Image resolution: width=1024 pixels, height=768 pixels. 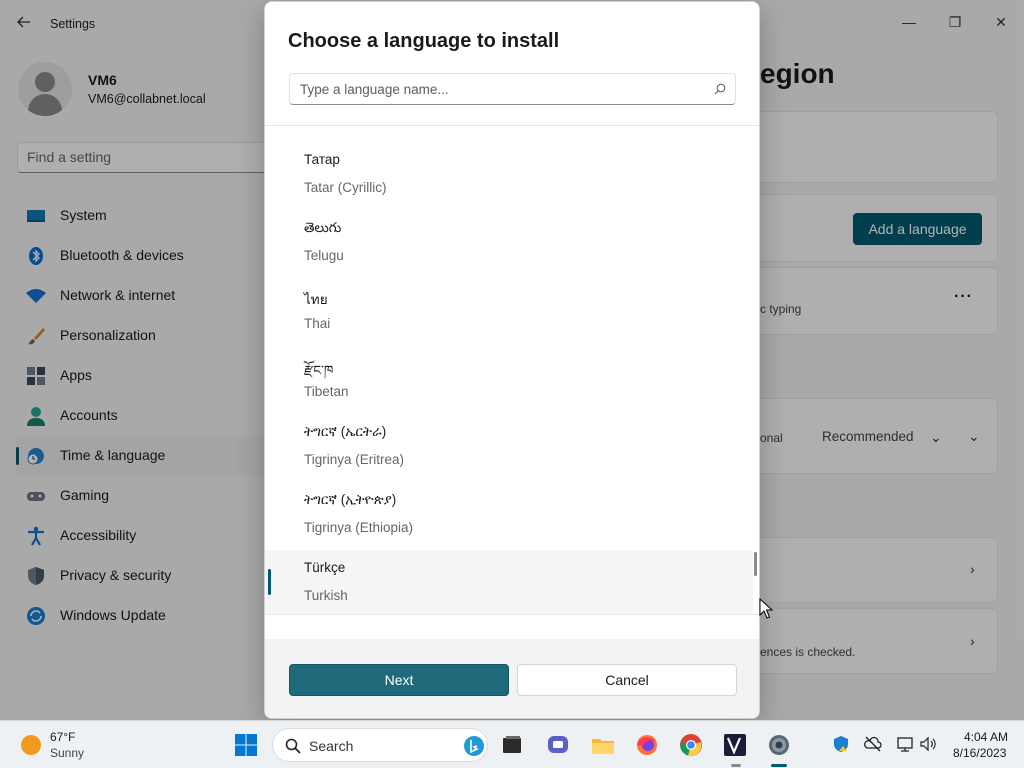 What do you see at coordinates (766, 608) in the screenshot?
I see `mouse-cursor-icon` at bounding box center [766, 608].